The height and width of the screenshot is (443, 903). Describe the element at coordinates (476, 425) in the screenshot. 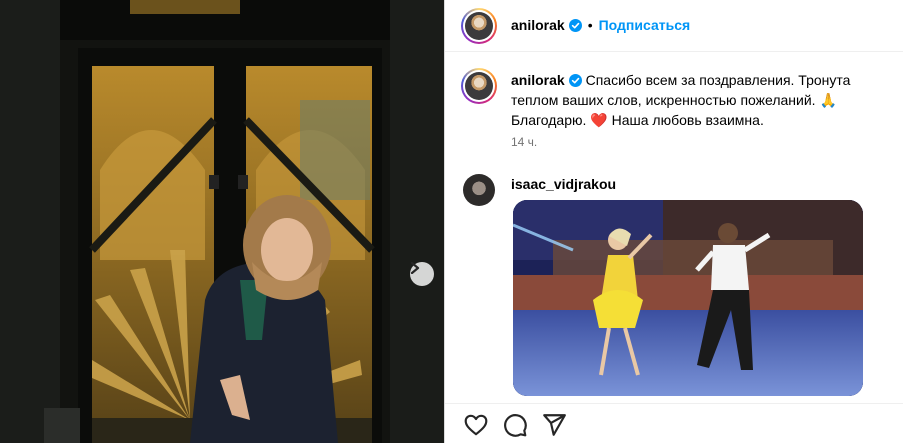

I see `heart-icon` at that location.